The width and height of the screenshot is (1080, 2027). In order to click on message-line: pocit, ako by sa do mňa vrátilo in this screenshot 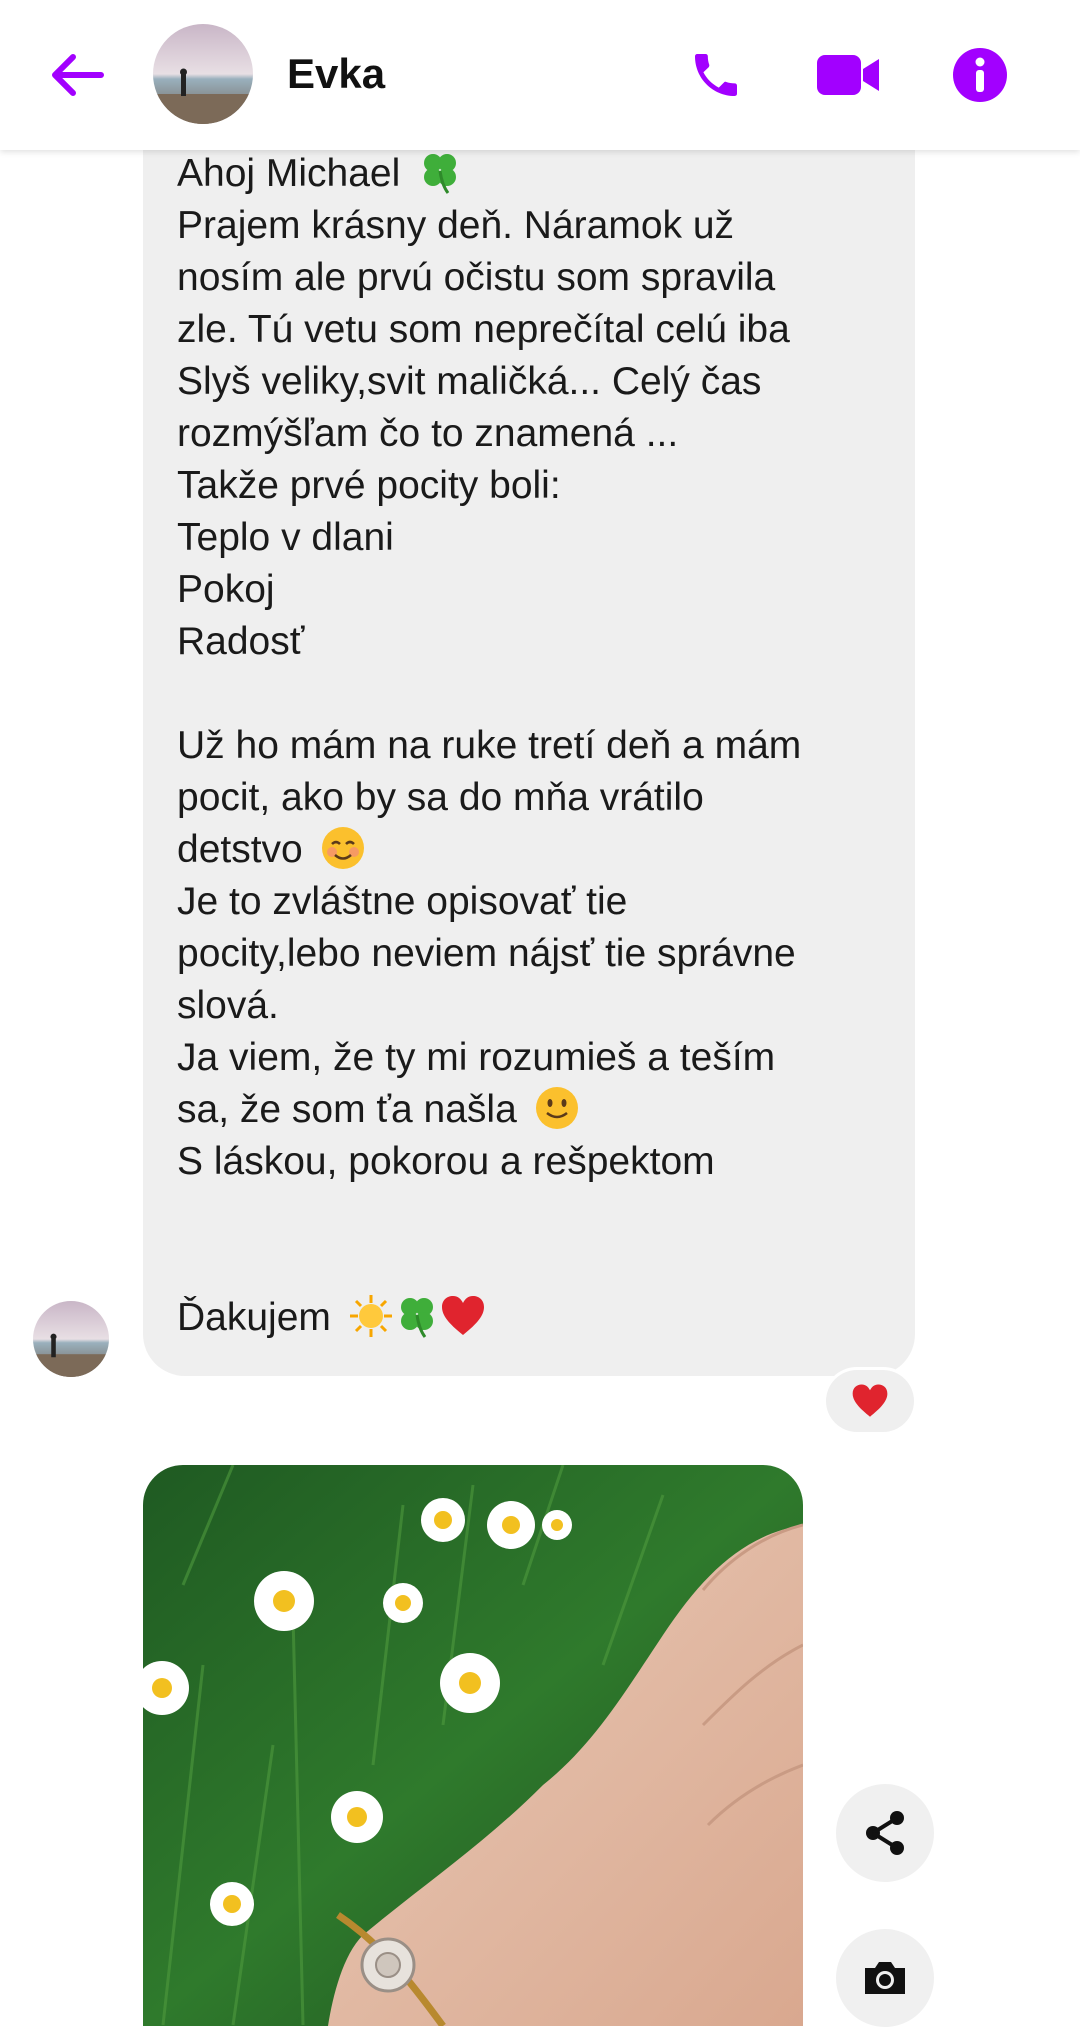, I will do `click(440, 797)`.